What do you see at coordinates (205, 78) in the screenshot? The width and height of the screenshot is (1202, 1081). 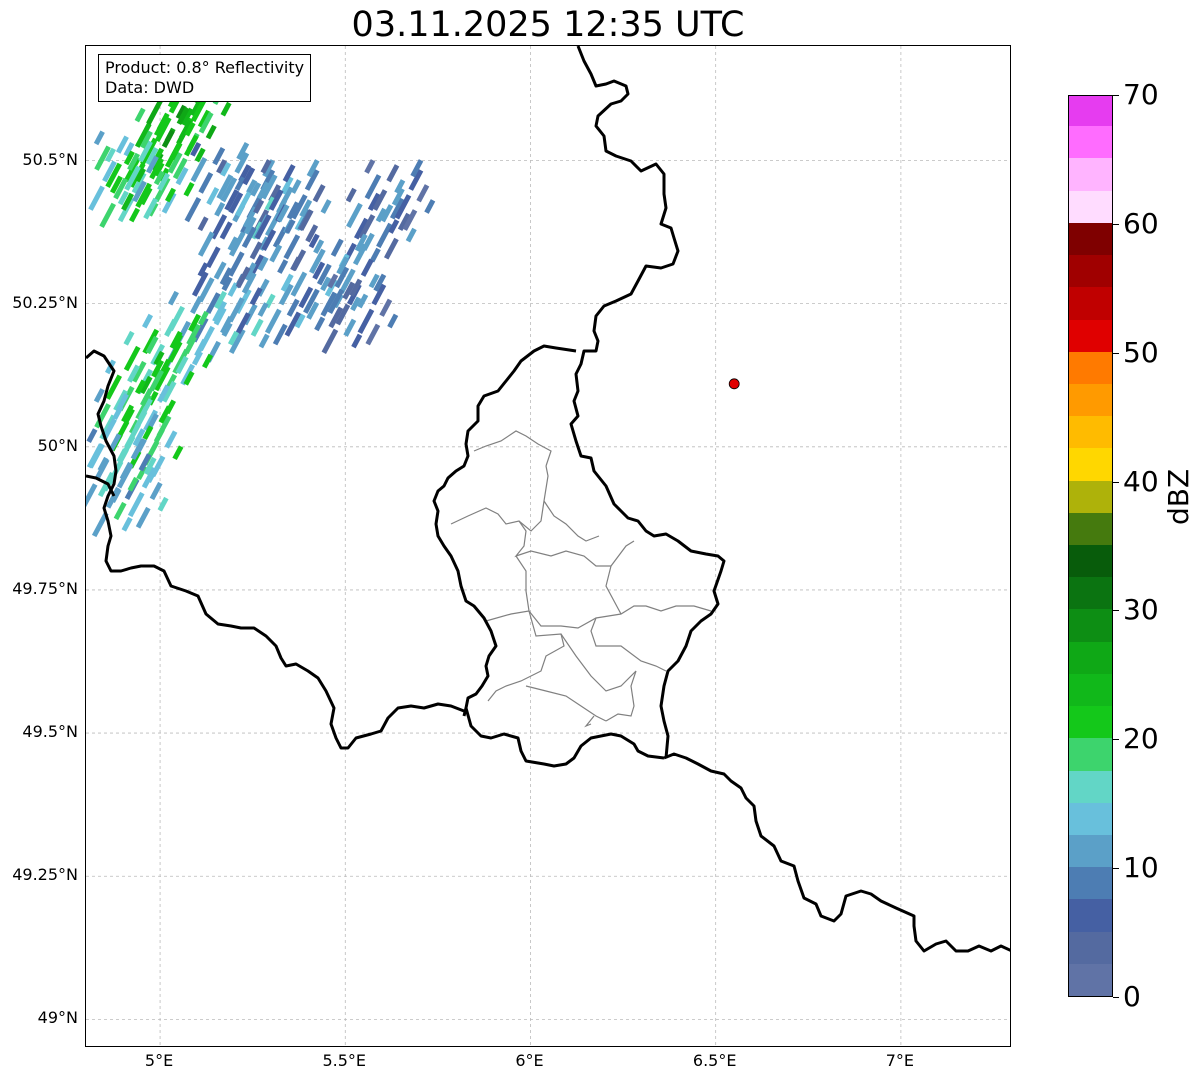 I see `product-info-box: Product: 0.8° Reflectivity Data: DWD` at bounding box center [205, 78].